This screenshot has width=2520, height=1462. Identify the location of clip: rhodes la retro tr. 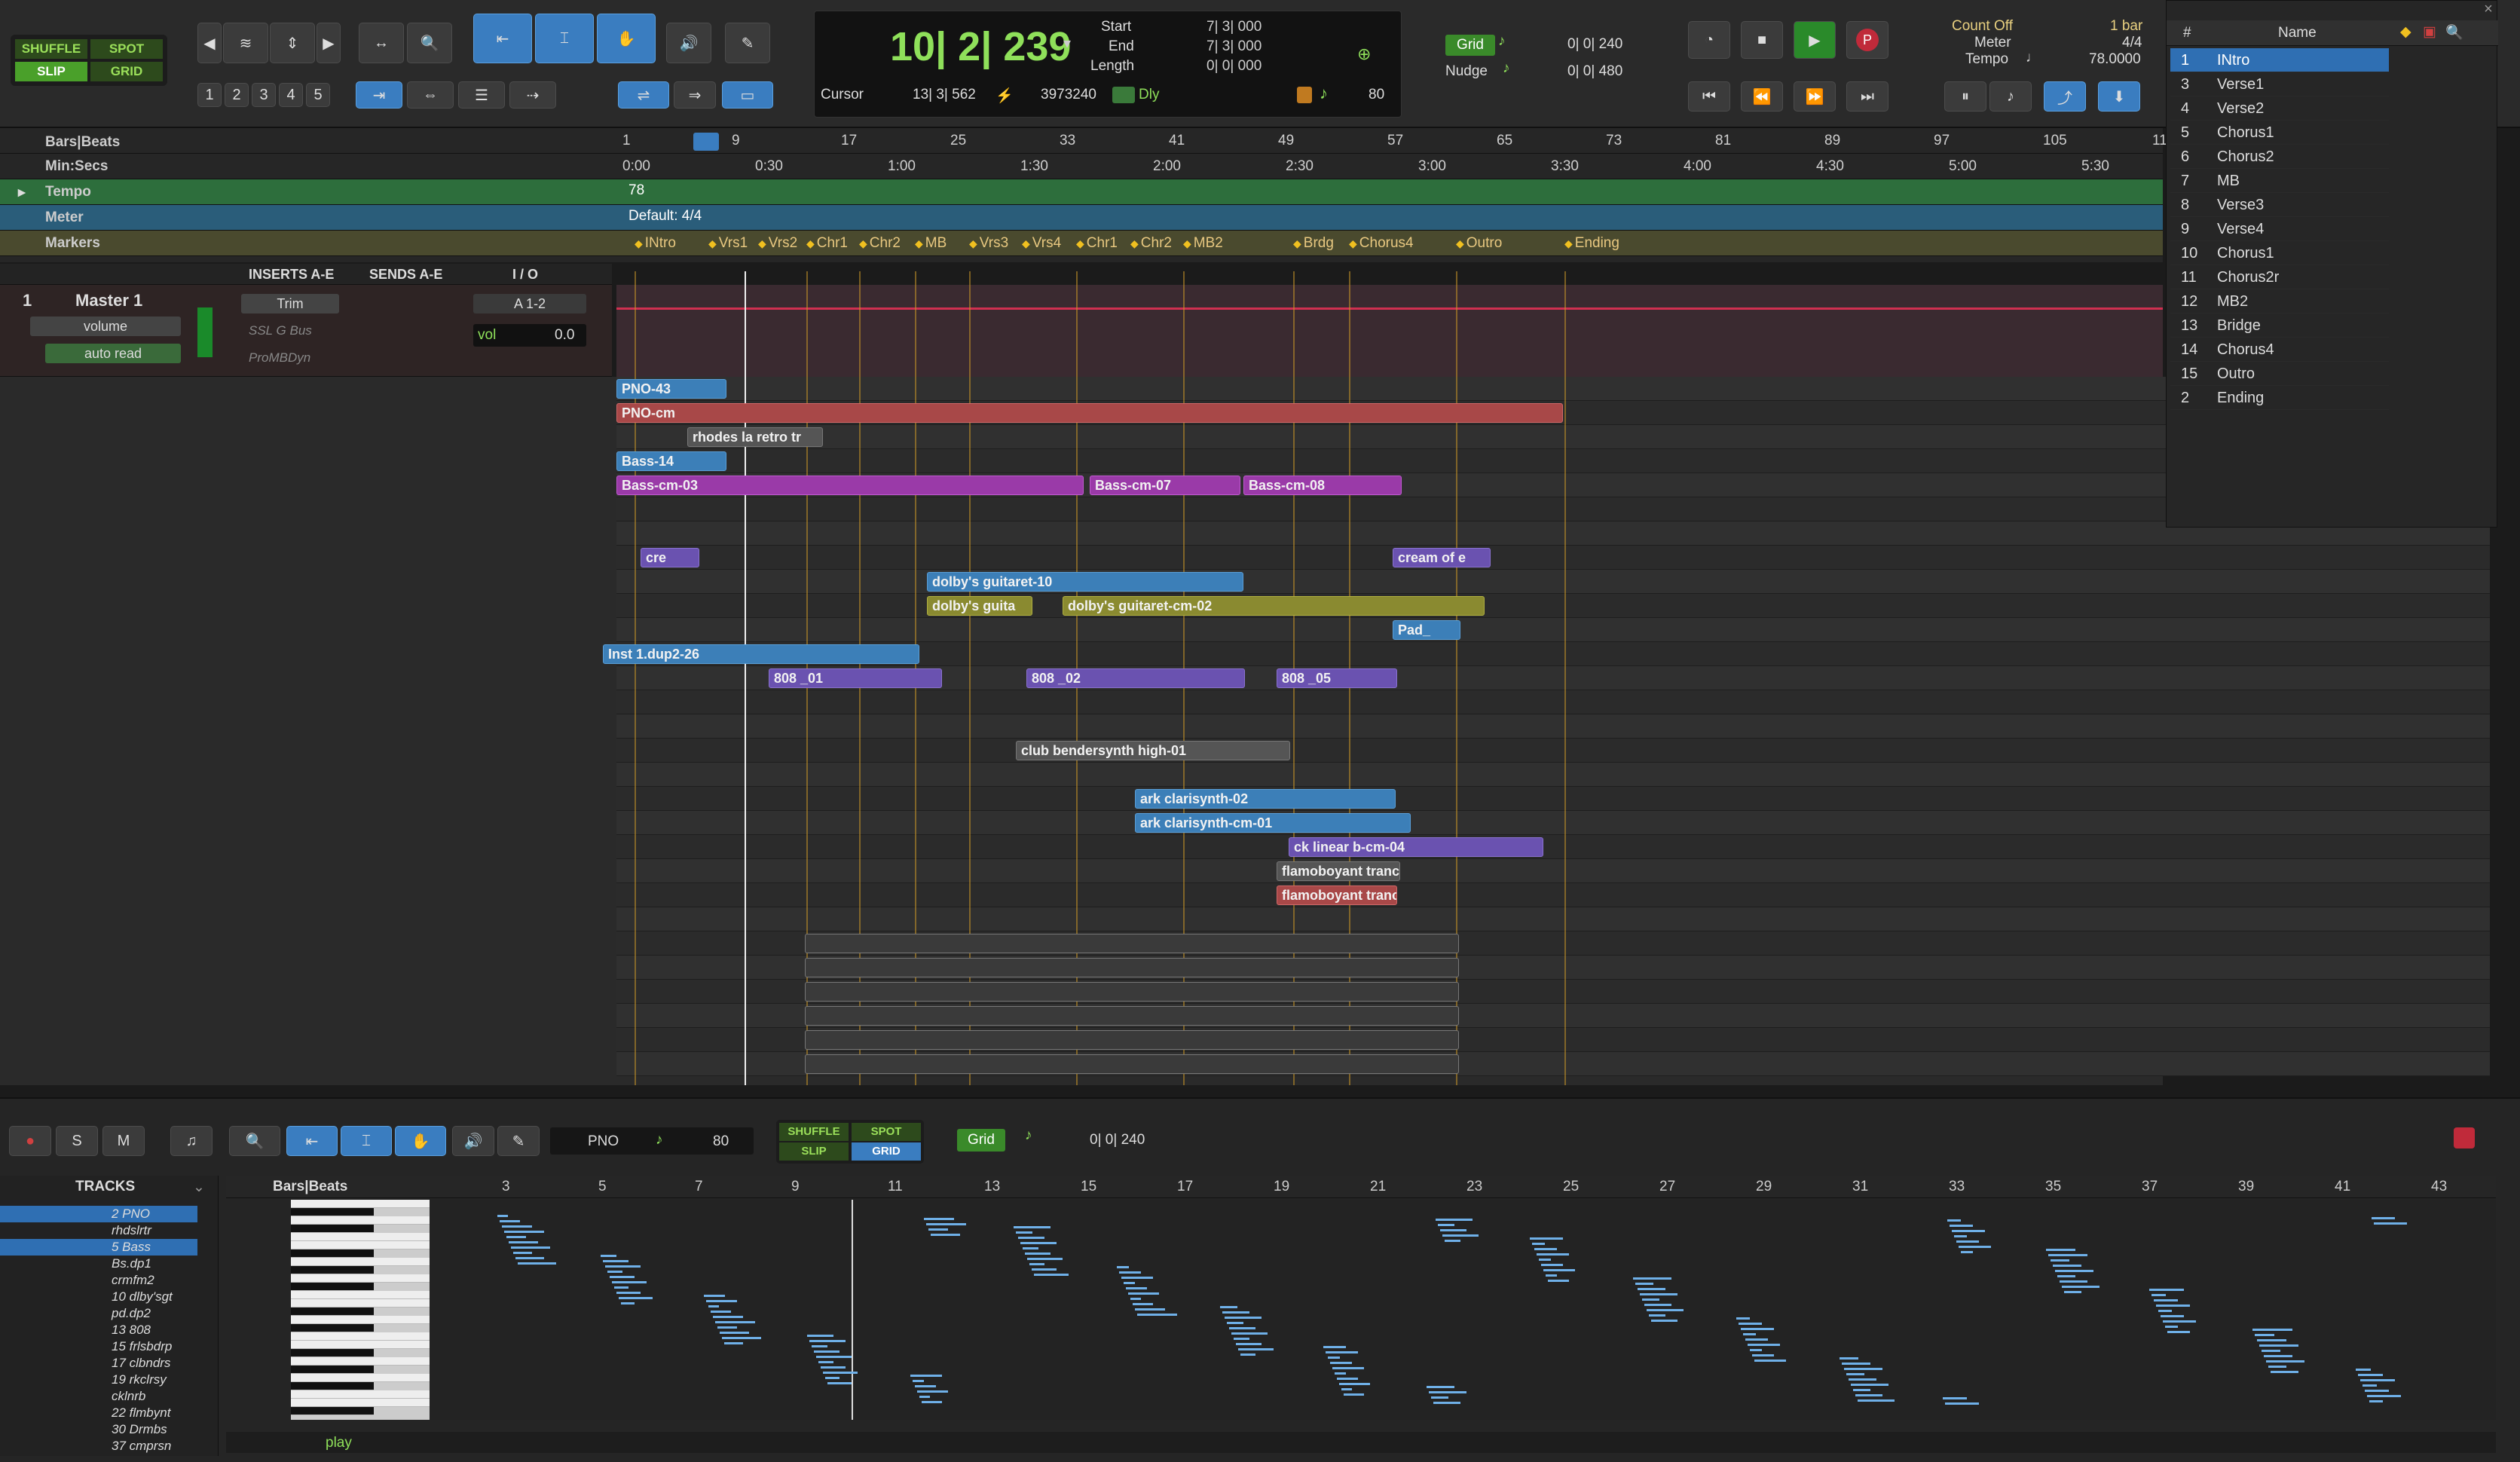
(755, 437).